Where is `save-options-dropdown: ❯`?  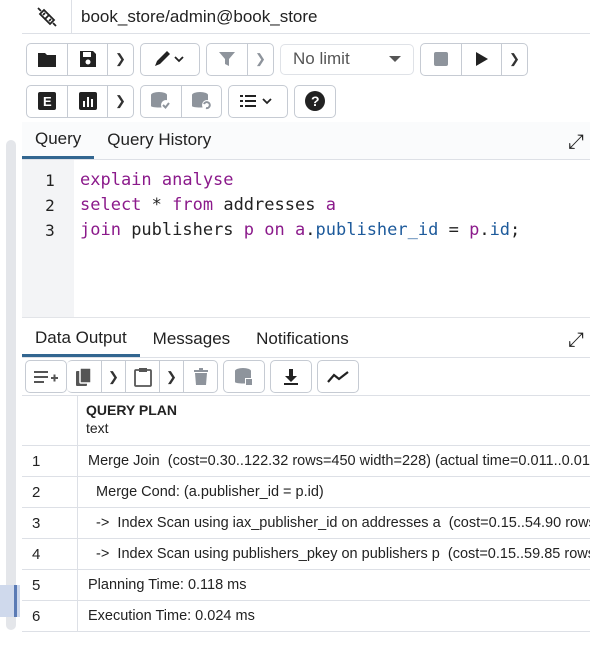
save-options-dropdown: ❯ is located at coordinates (120, 59).